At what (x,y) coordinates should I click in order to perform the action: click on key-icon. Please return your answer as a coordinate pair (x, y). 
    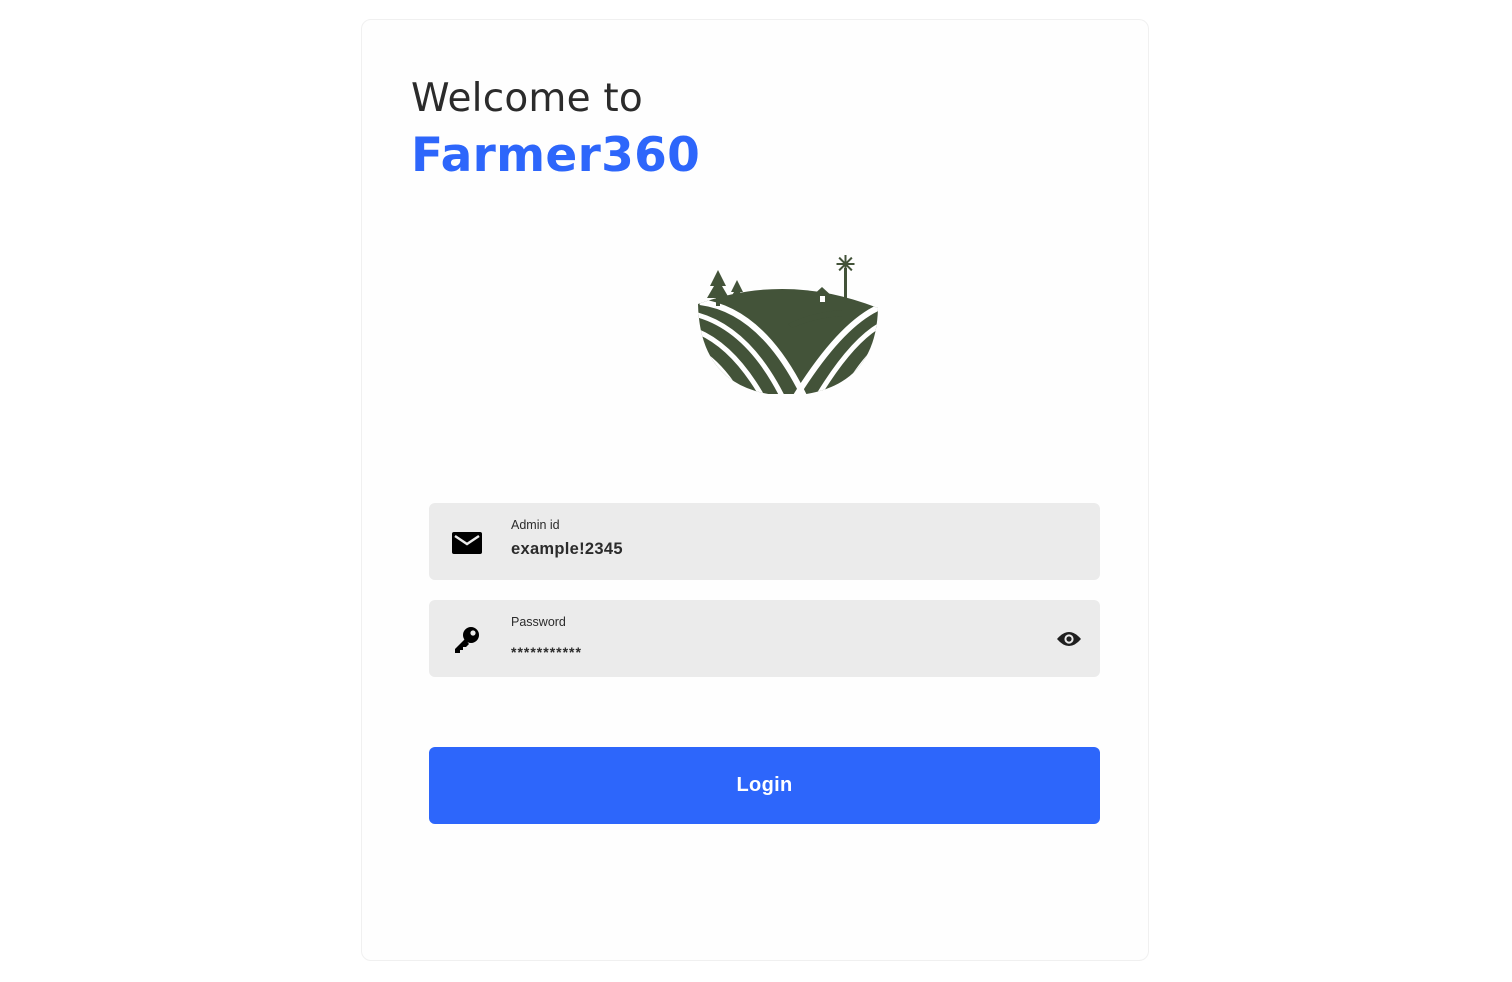
    Looking at the image, I should click on (467, 640).